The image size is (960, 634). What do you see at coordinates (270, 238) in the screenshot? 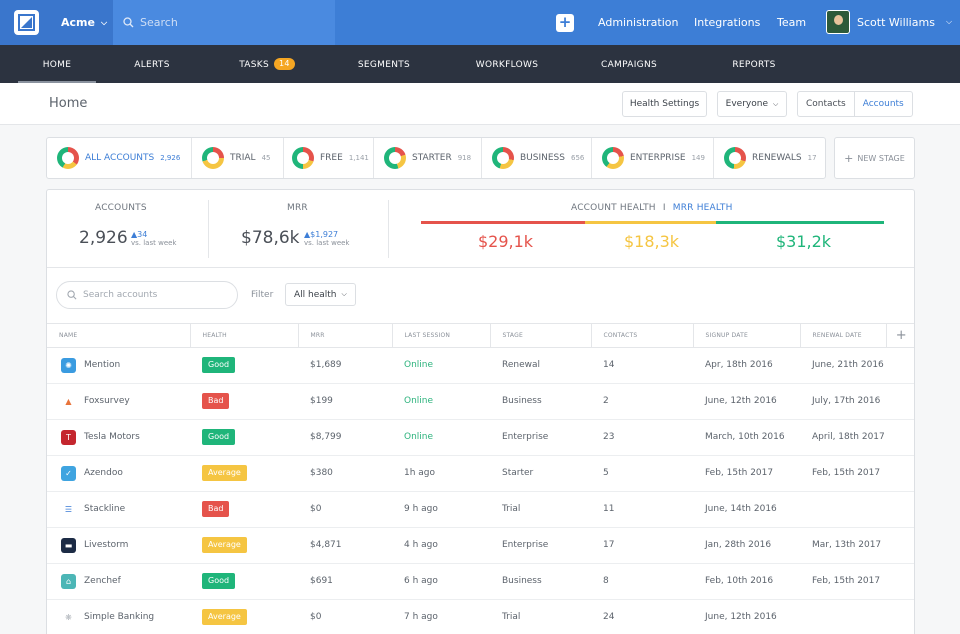
I see `mrr-metric-value: $78,6k` at bounding box center [270, 238].